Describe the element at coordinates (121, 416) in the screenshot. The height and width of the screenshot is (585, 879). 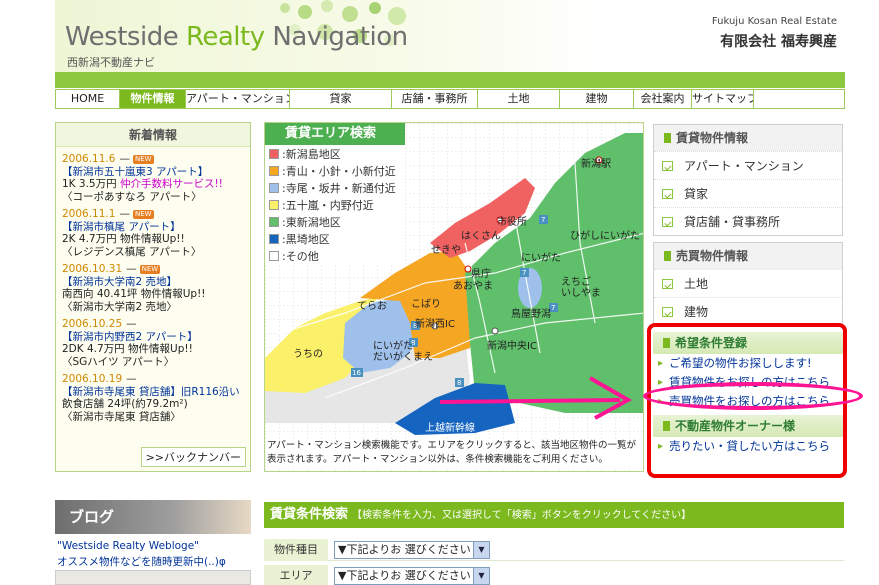
I see `news-property-name: 〈新潟市寺尾東 貸店舗〉` at that location.